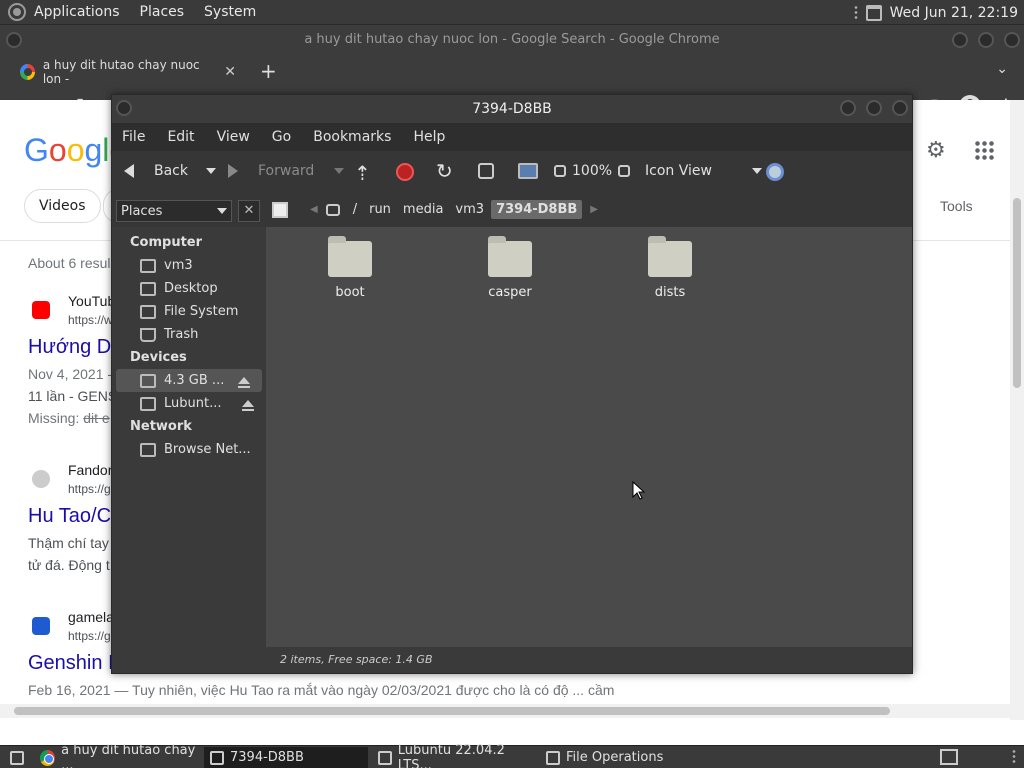 The height and width of the screenshot is (768, 1024). What do you see at coordinates (92, 301) in the screenshot?
I see `result-site: YouTub` at bounding box center [92, 301].